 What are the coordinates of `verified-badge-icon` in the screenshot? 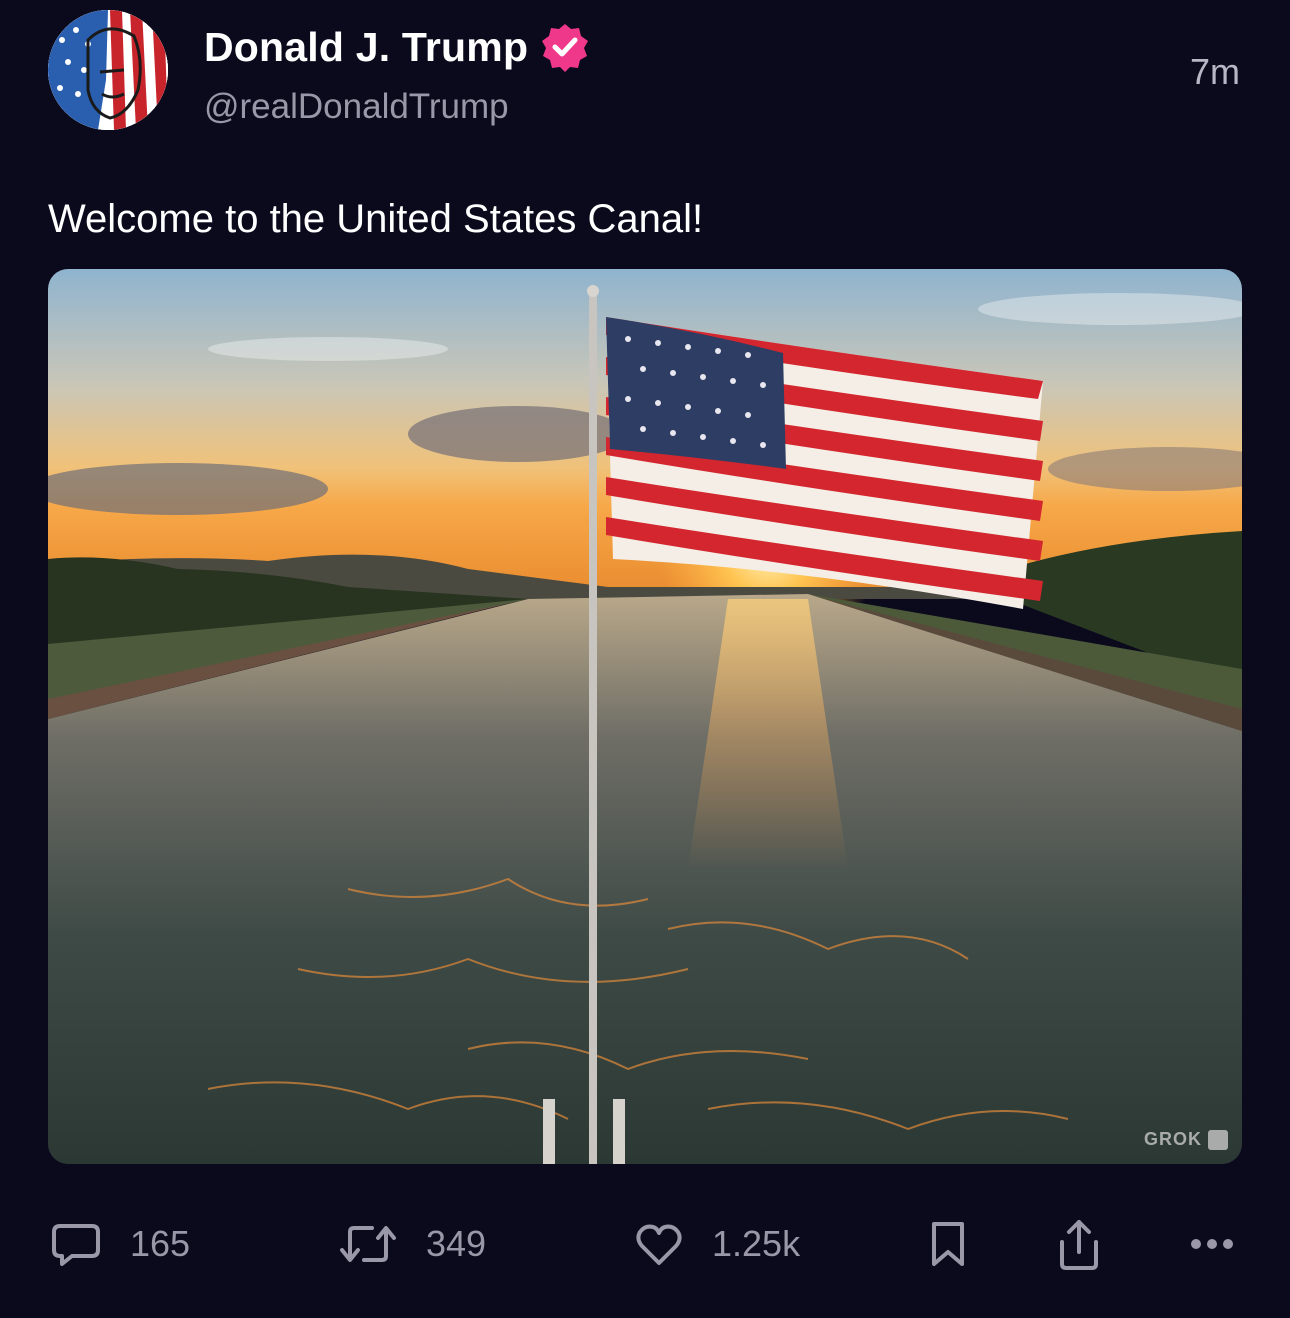 It's located at (565, 47).